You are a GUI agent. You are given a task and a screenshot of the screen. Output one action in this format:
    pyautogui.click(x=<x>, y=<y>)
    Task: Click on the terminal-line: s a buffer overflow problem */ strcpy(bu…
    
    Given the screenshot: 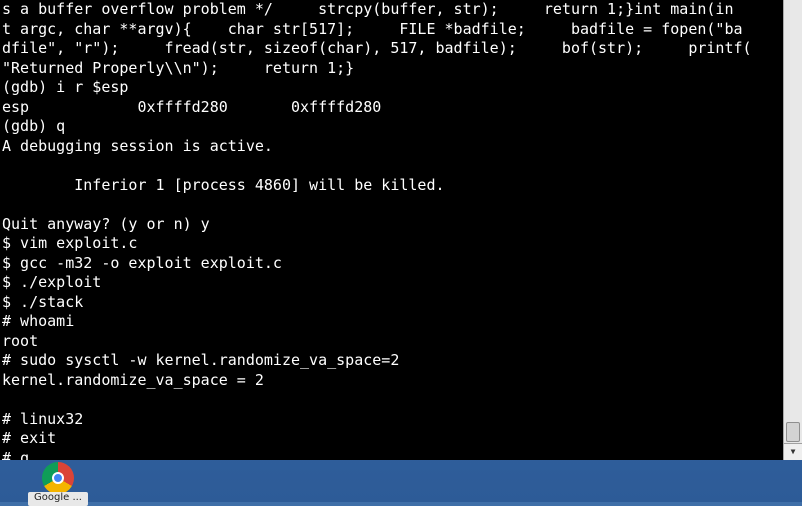 What is the action you would take?
    pyautogui.click(x=368, y=9)
    